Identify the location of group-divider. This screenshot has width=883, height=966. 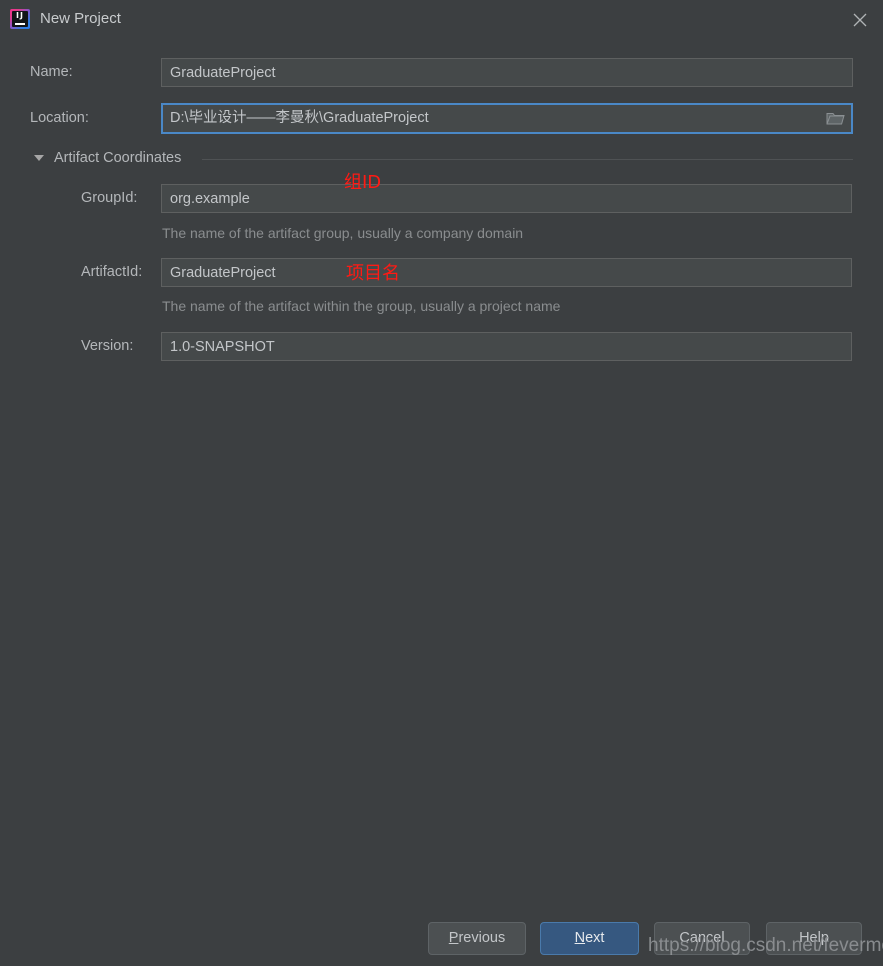
(527, 159).